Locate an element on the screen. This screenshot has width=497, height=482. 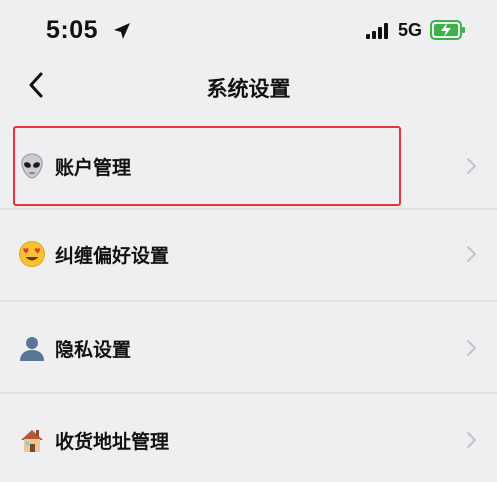
cellular-signal-icon is located at coordinates (377, 31).